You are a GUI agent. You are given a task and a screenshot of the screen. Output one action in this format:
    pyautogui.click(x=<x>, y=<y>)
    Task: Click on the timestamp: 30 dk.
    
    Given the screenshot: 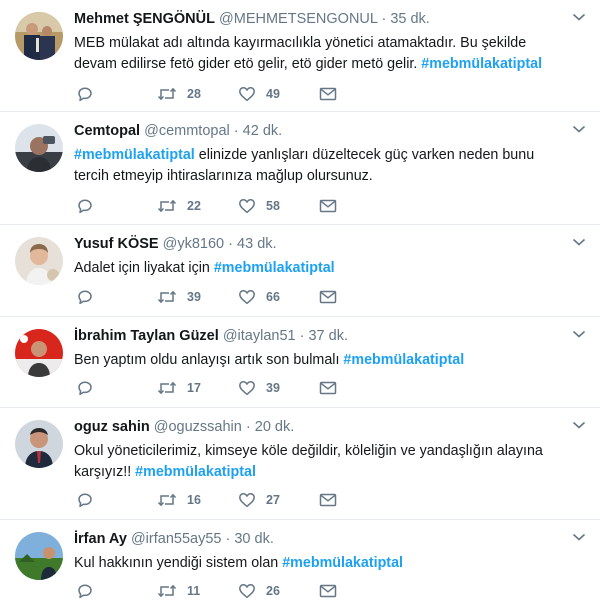 What is the action you would take?
    pyautogui.click(x=254, y=539)
    